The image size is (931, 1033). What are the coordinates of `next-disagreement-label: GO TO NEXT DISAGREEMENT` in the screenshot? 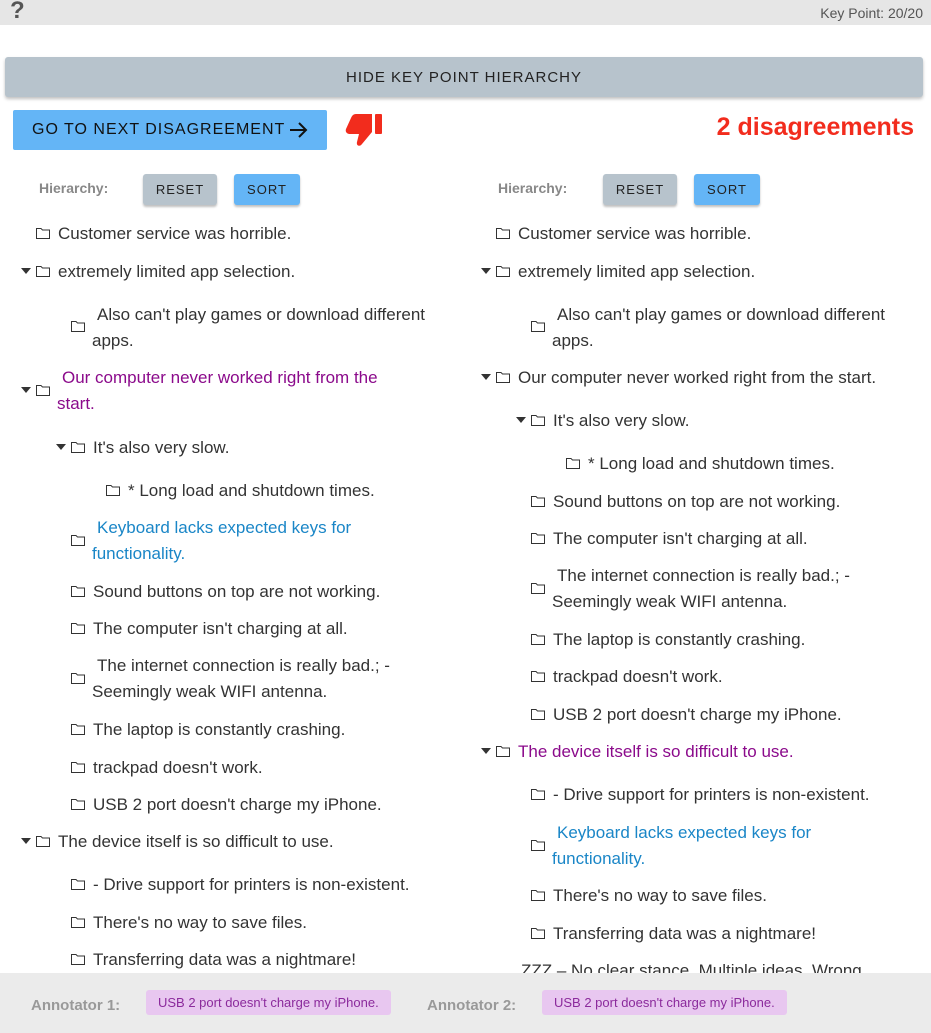 It's located at (159, 129).